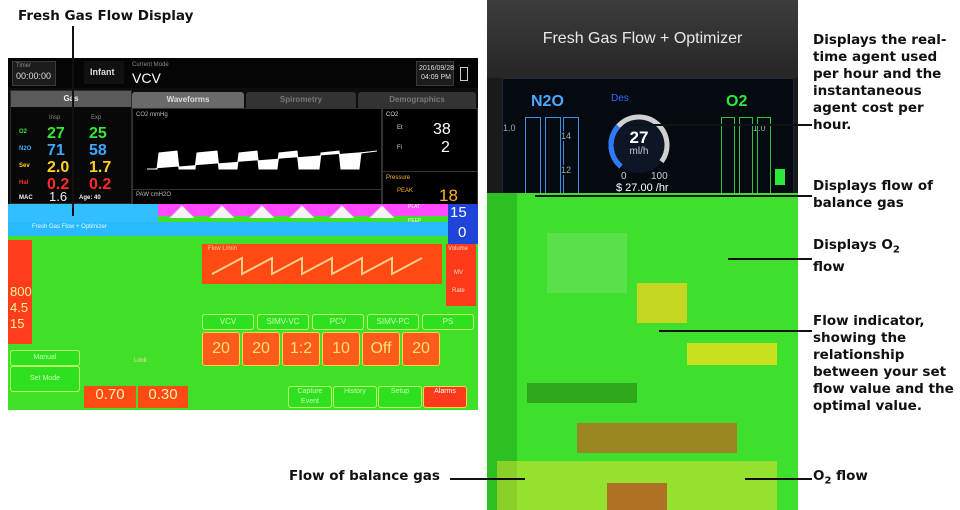 This screenshot has width=960, height=510. Describe the element at coordinates (393, 322) in the screenshot. I see `mode-button: SIMV-PC` at that location.